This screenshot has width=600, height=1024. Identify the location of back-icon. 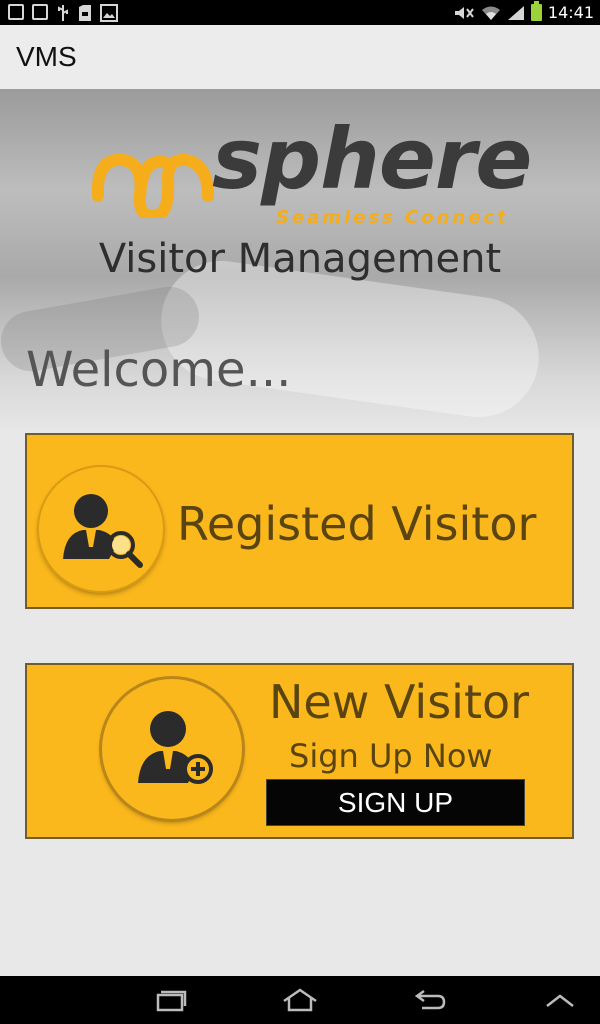
(430, 999).